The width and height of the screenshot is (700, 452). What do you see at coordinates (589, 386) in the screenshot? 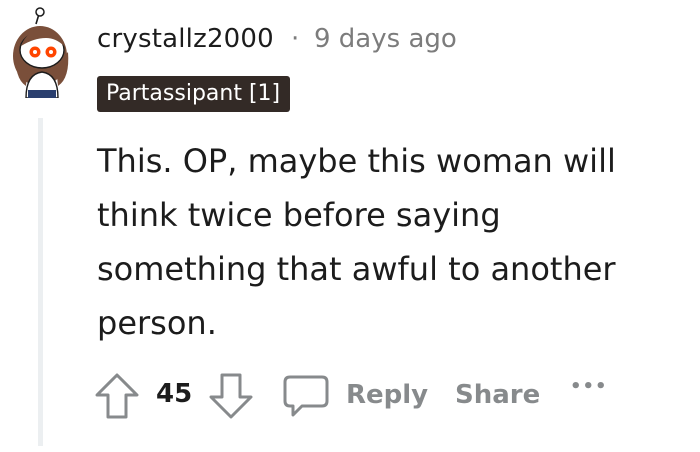
I see `more-options-icon: •••` at bounding box center [589, 386].